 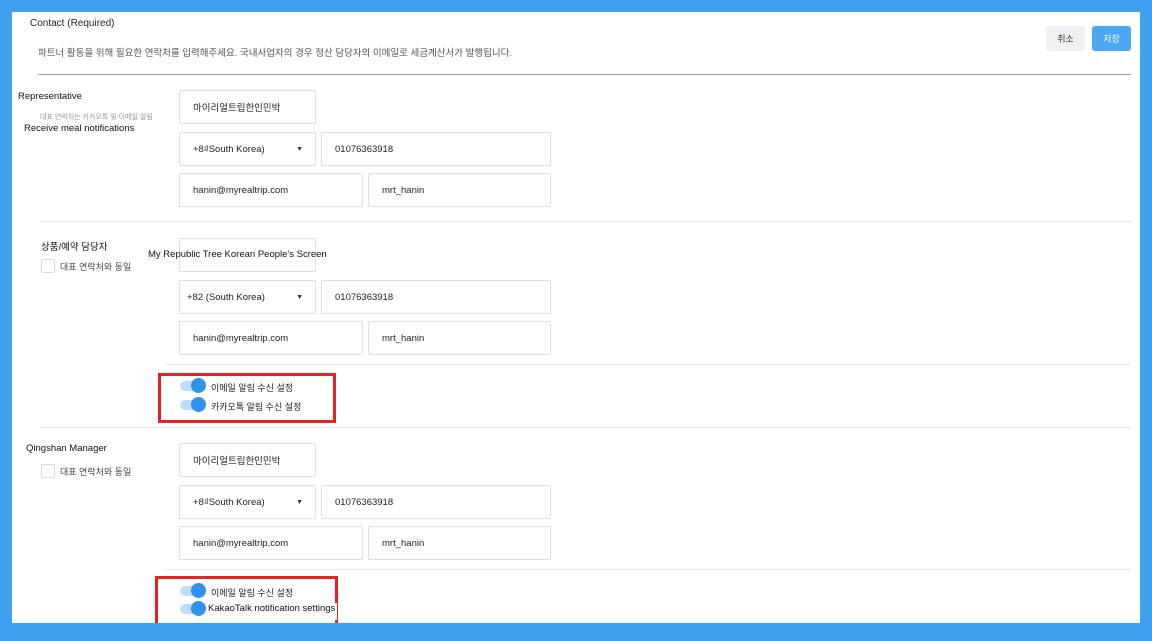 I want to click on qingshan-manager-country-select: +8₫South Korea) ▼, so click(x=247, y=502).